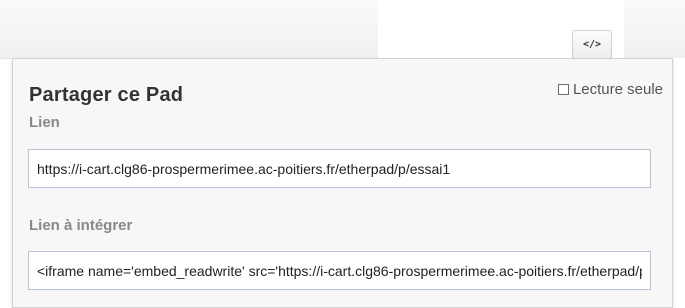  What do you see at coordinates (339, 168) in the screenshot?
I see `link-input` at bounding box center [339, 168].